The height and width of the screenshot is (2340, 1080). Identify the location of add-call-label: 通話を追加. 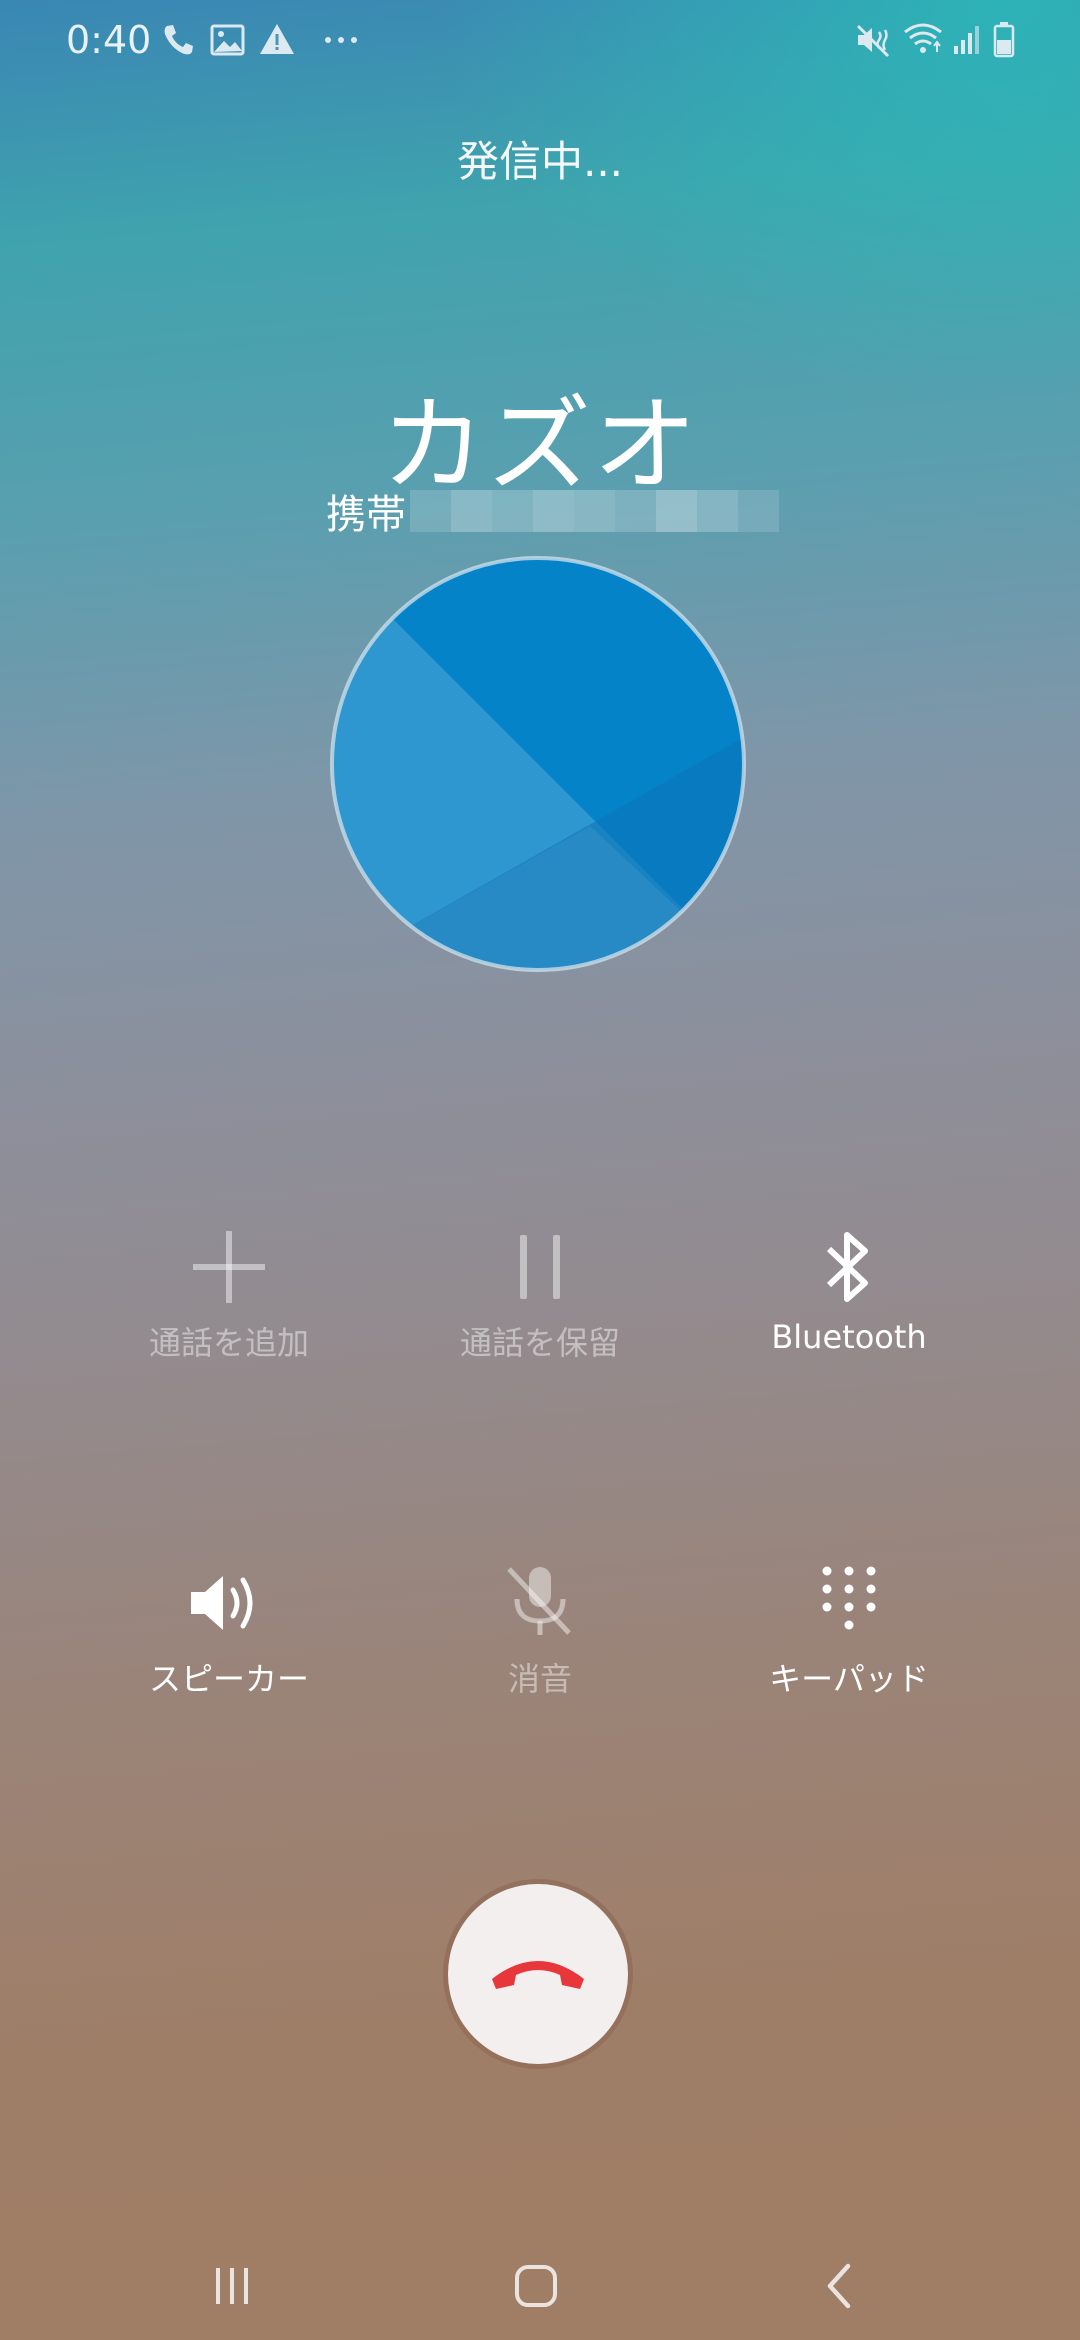
(228, 1343).